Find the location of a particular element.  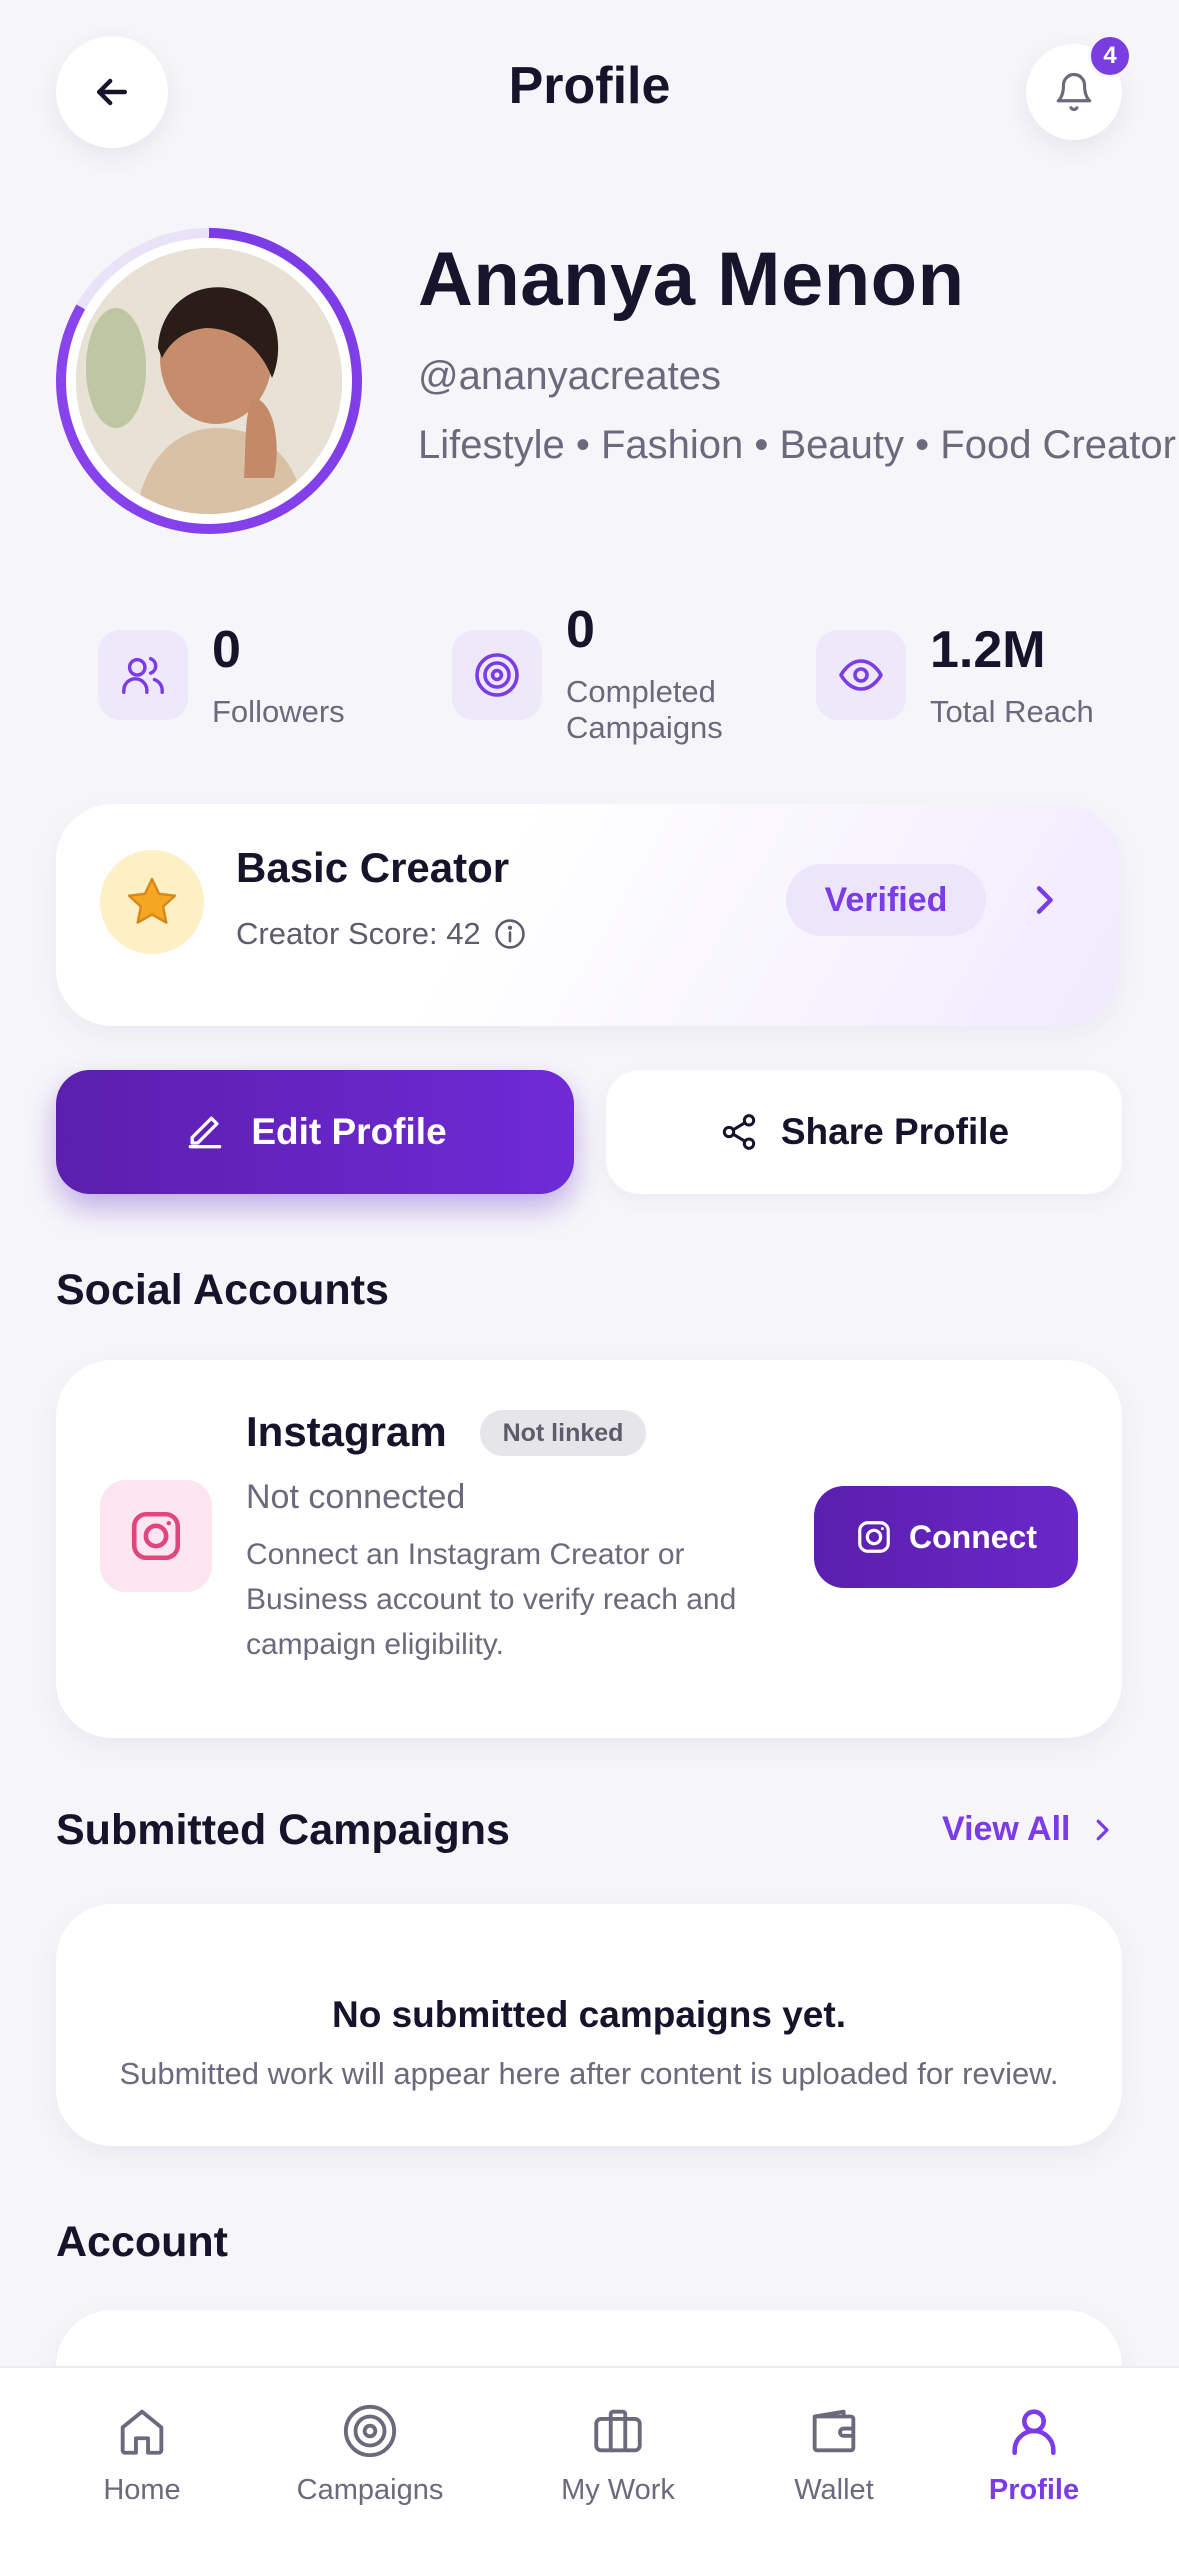

nav-label-wallet: Wallet is located at coordinates (834, 2490).